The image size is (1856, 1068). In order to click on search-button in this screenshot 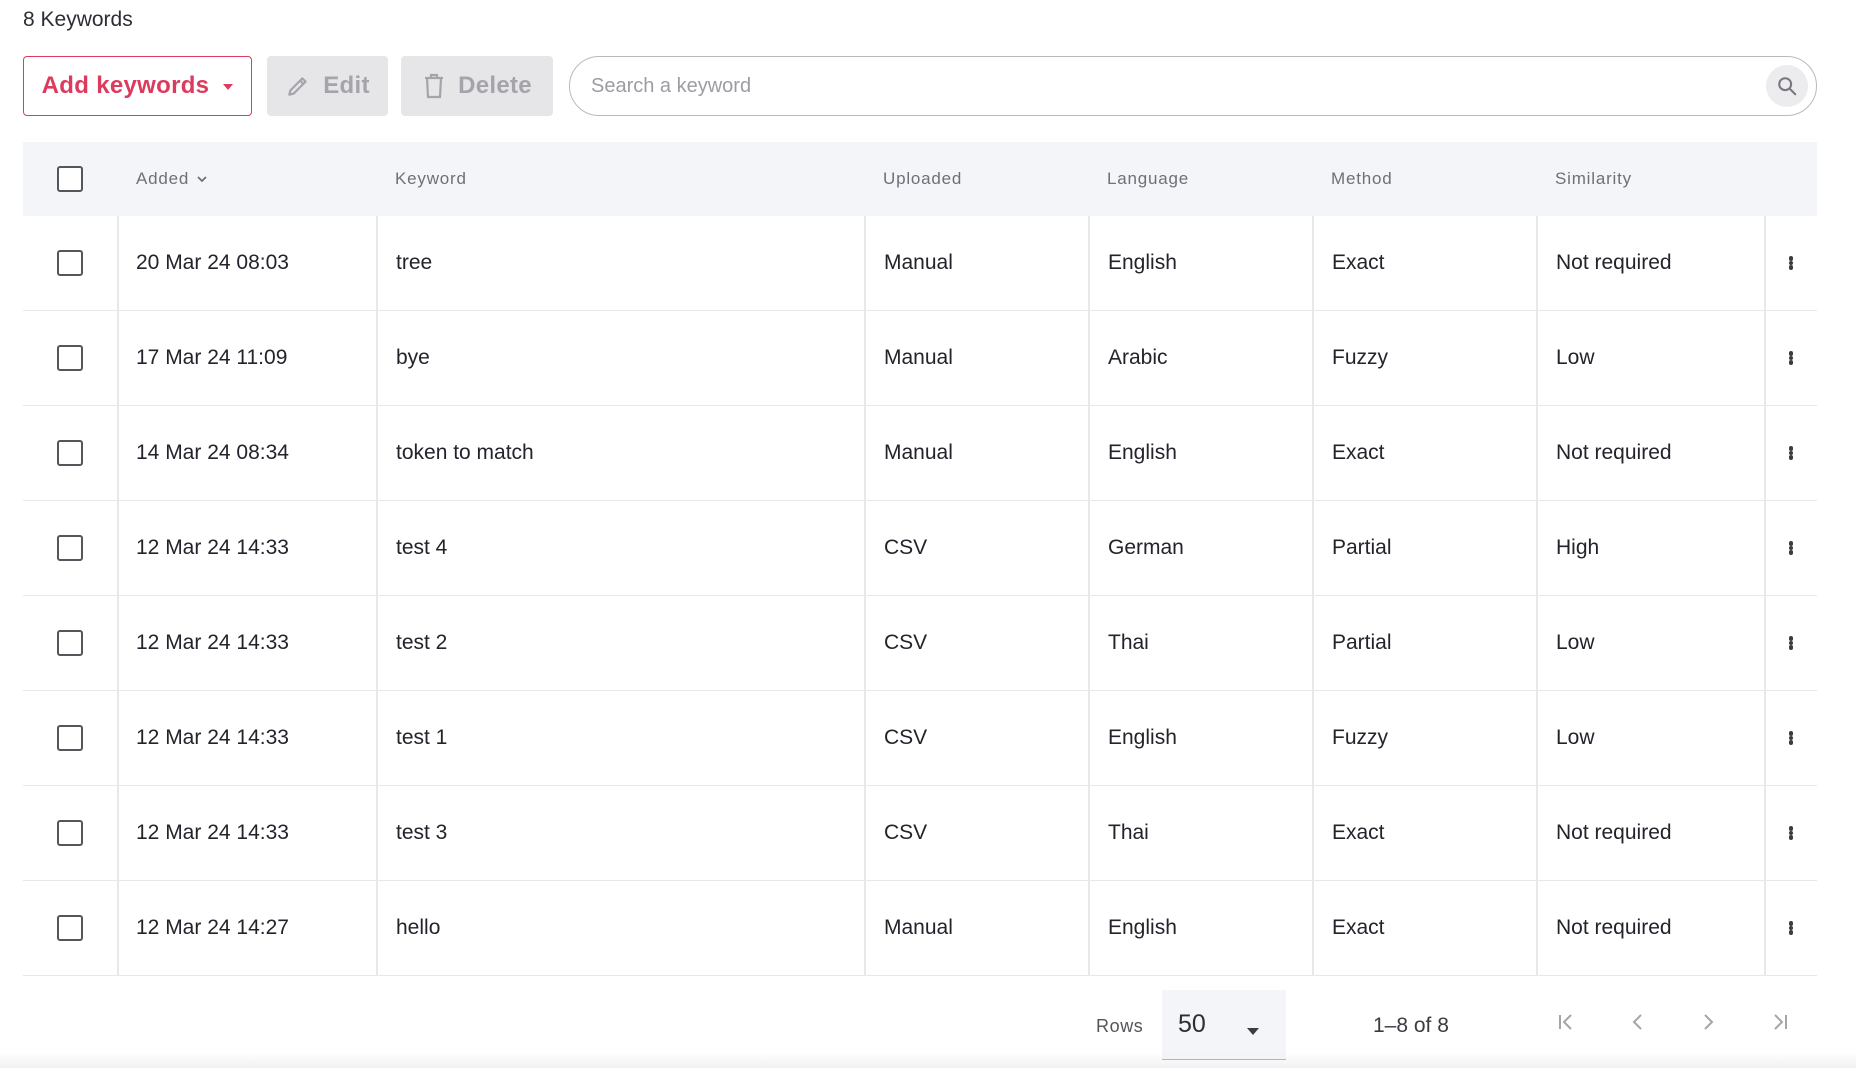, I will do `click(1787, 86)`.